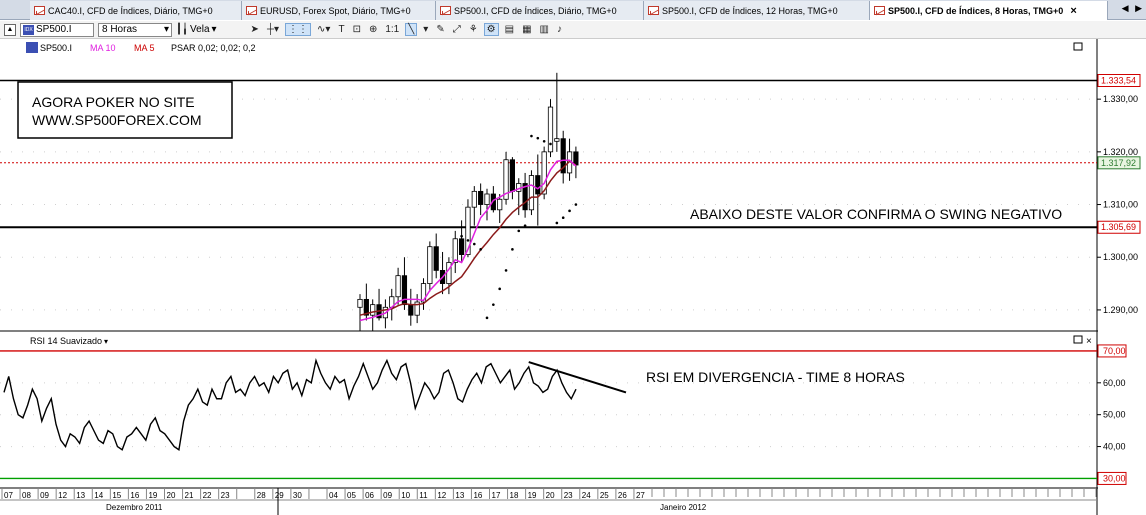  What do you see at coordinates (392, 29) in the screenshot?
I see `one-to-one-icon: 1:1` at bounding box center [392, 29].